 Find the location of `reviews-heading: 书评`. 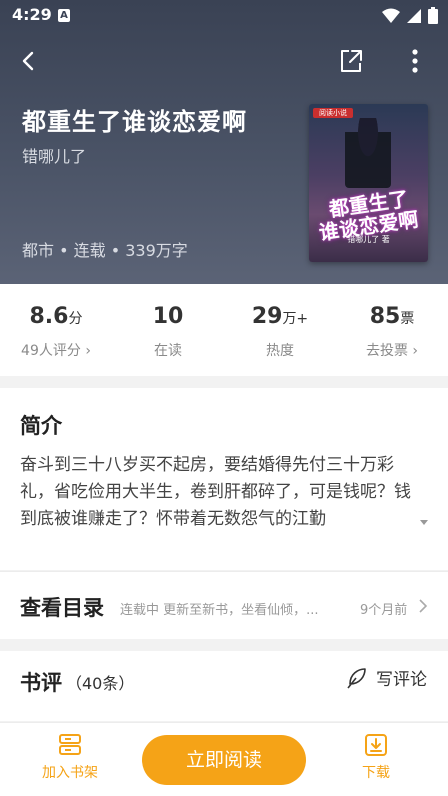

reviews-heading: 书评 is located at coordinates (41, 683).